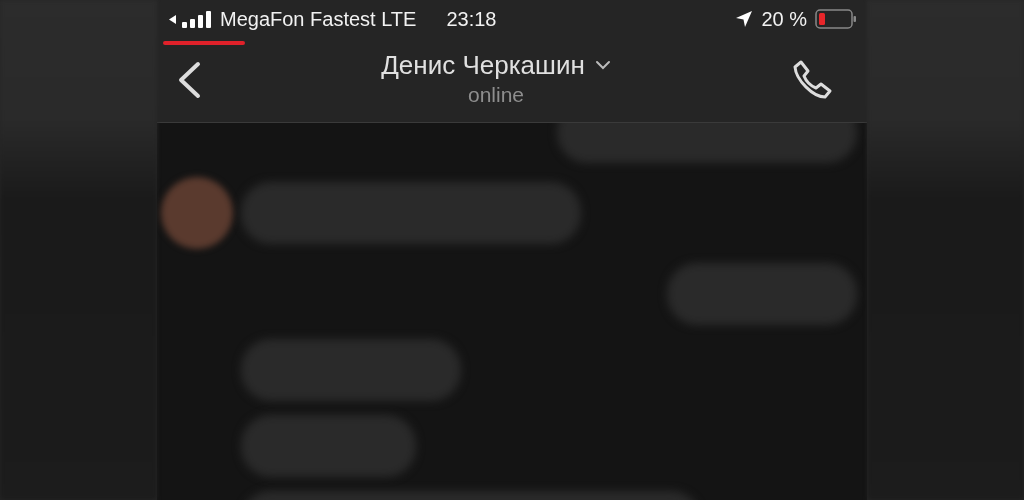  What do you see at coordinates (483, 65) in the screenshot?
I see `contact-name: Денис Черкашин` at bounding box center [483, 65].